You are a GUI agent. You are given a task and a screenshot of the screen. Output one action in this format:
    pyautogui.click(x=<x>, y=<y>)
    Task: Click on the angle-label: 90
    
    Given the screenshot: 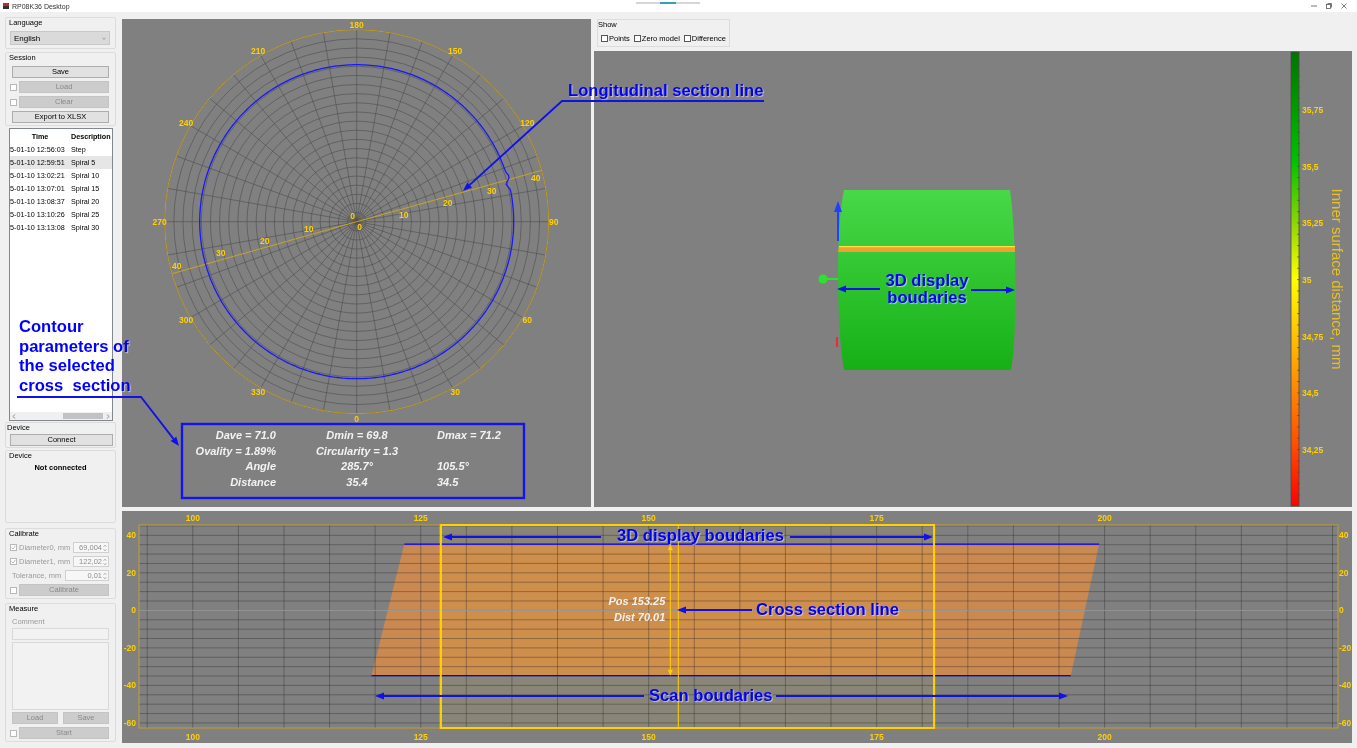 What is the action you would take?
    pyautogui.click(x=553, y=221)
    